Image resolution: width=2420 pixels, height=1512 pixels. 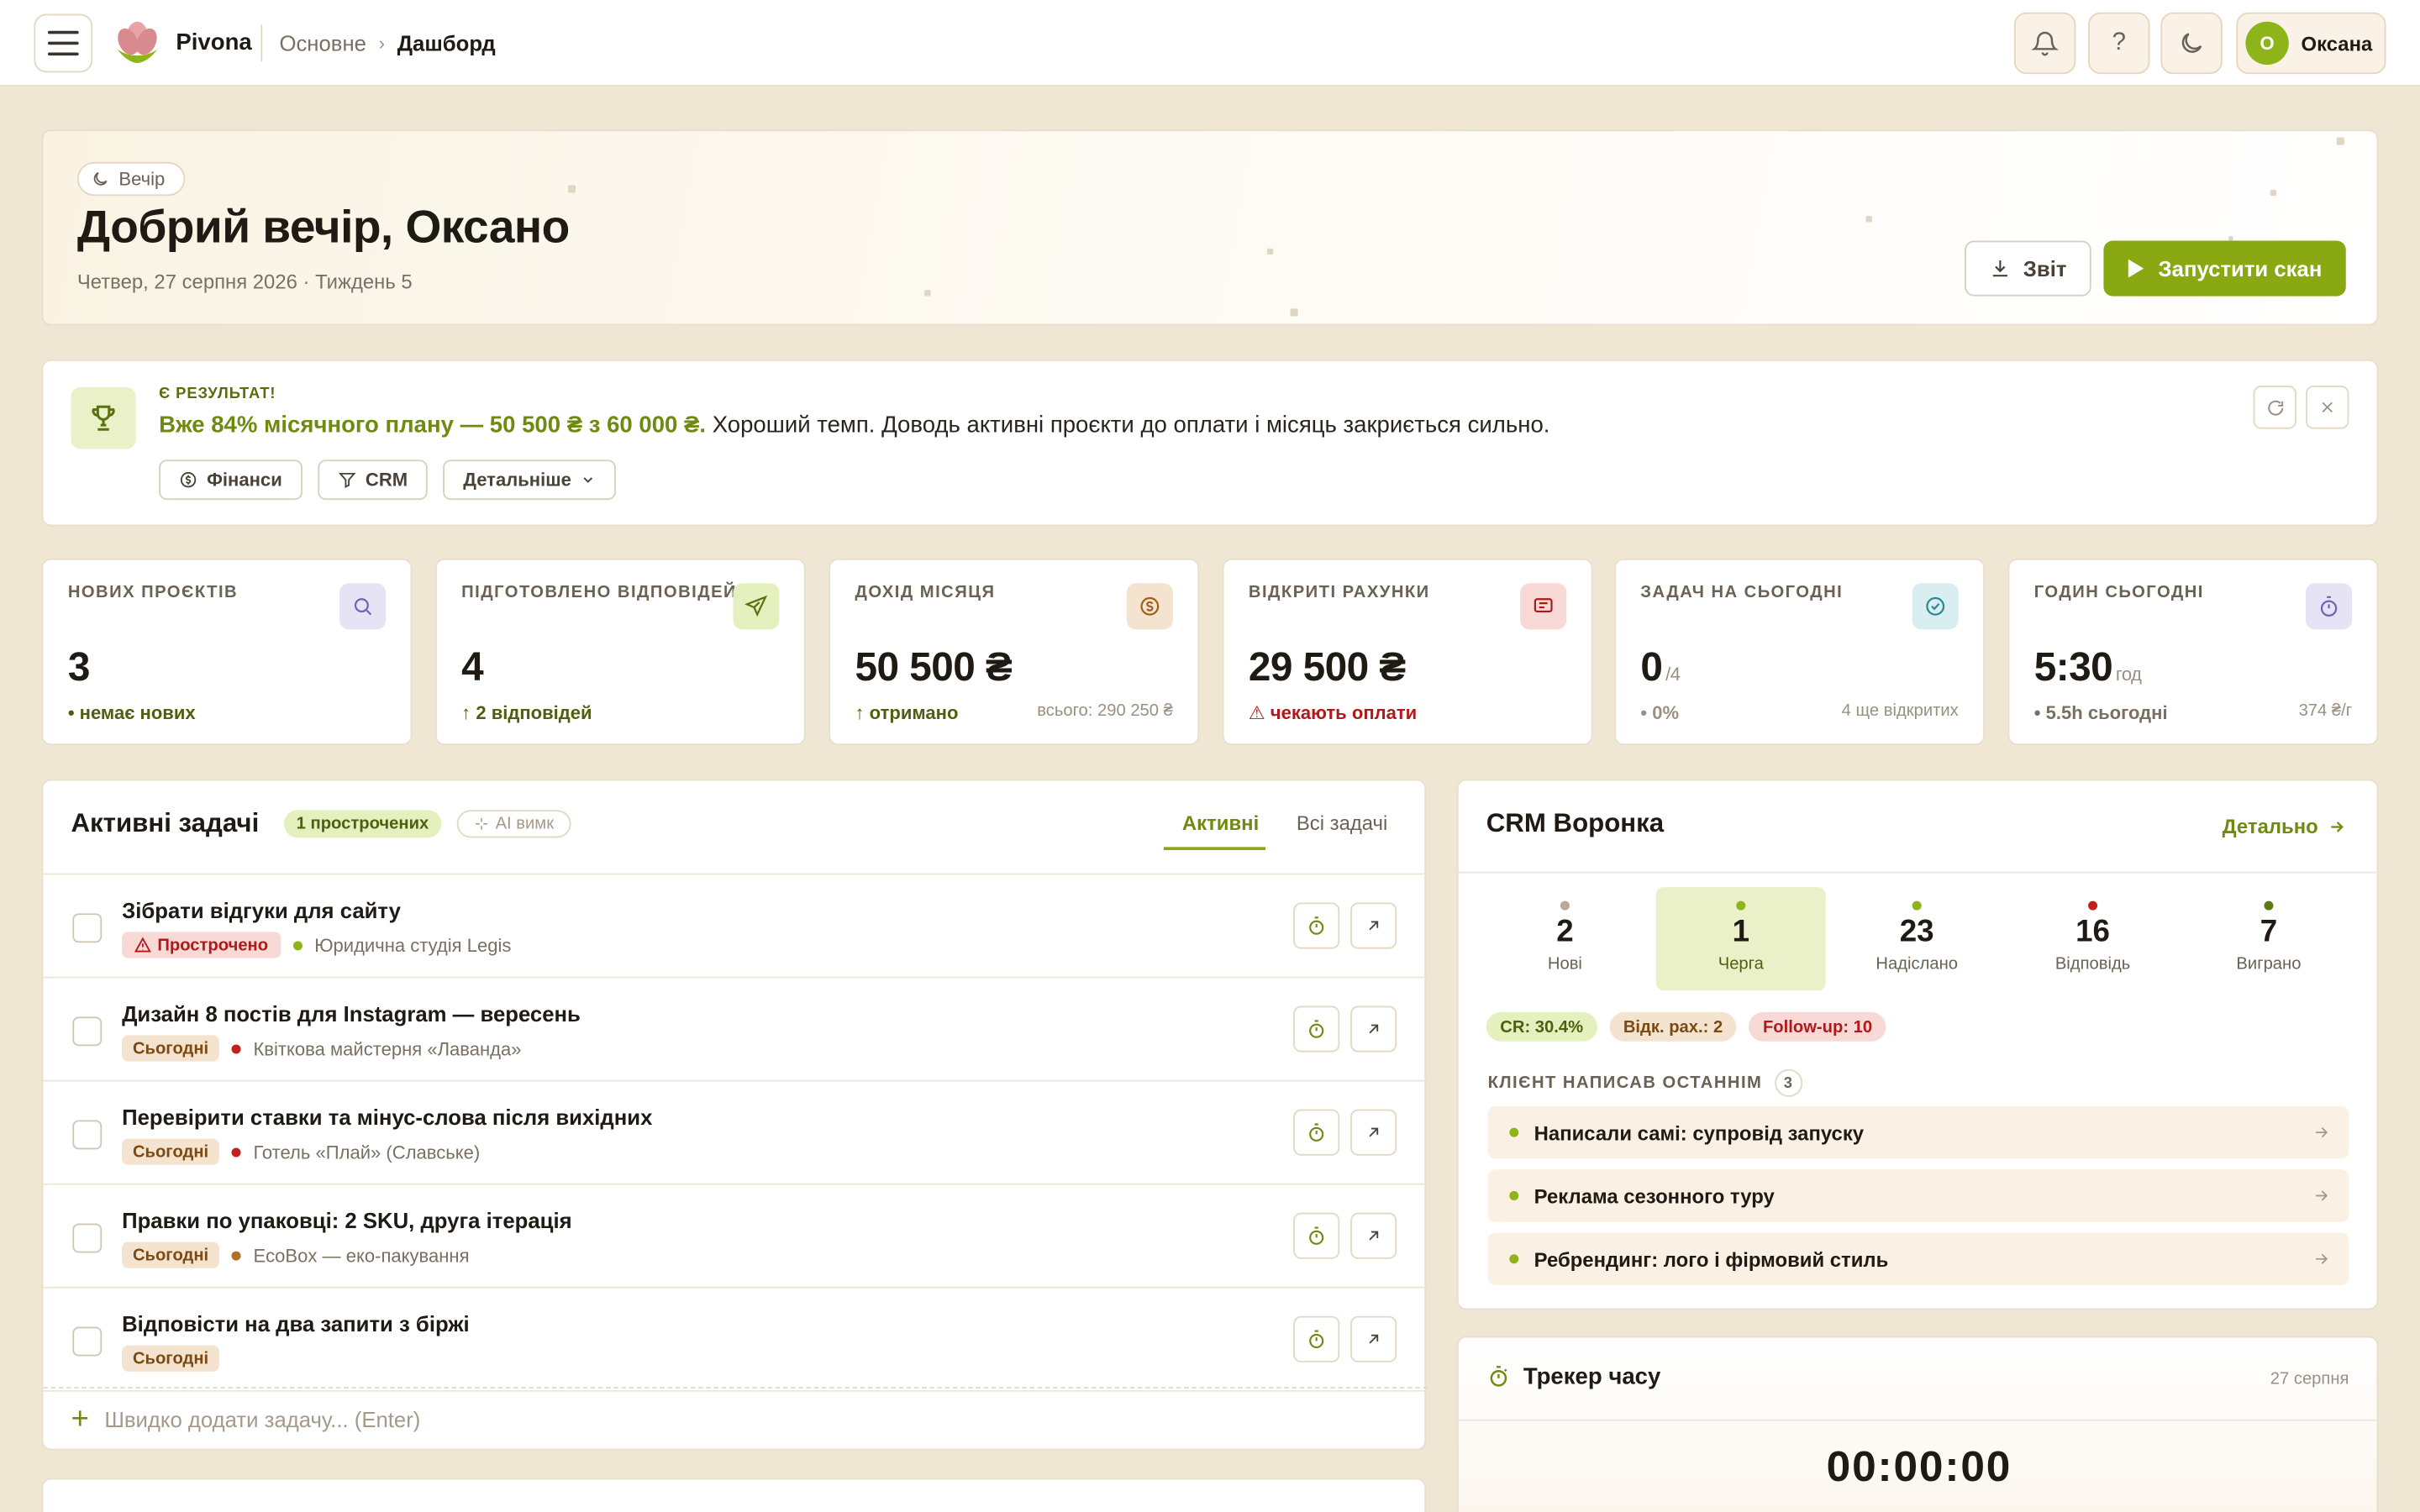 I want to click on stat-trend: ⚠ чекають оплати, so click(x=1333, y=712).